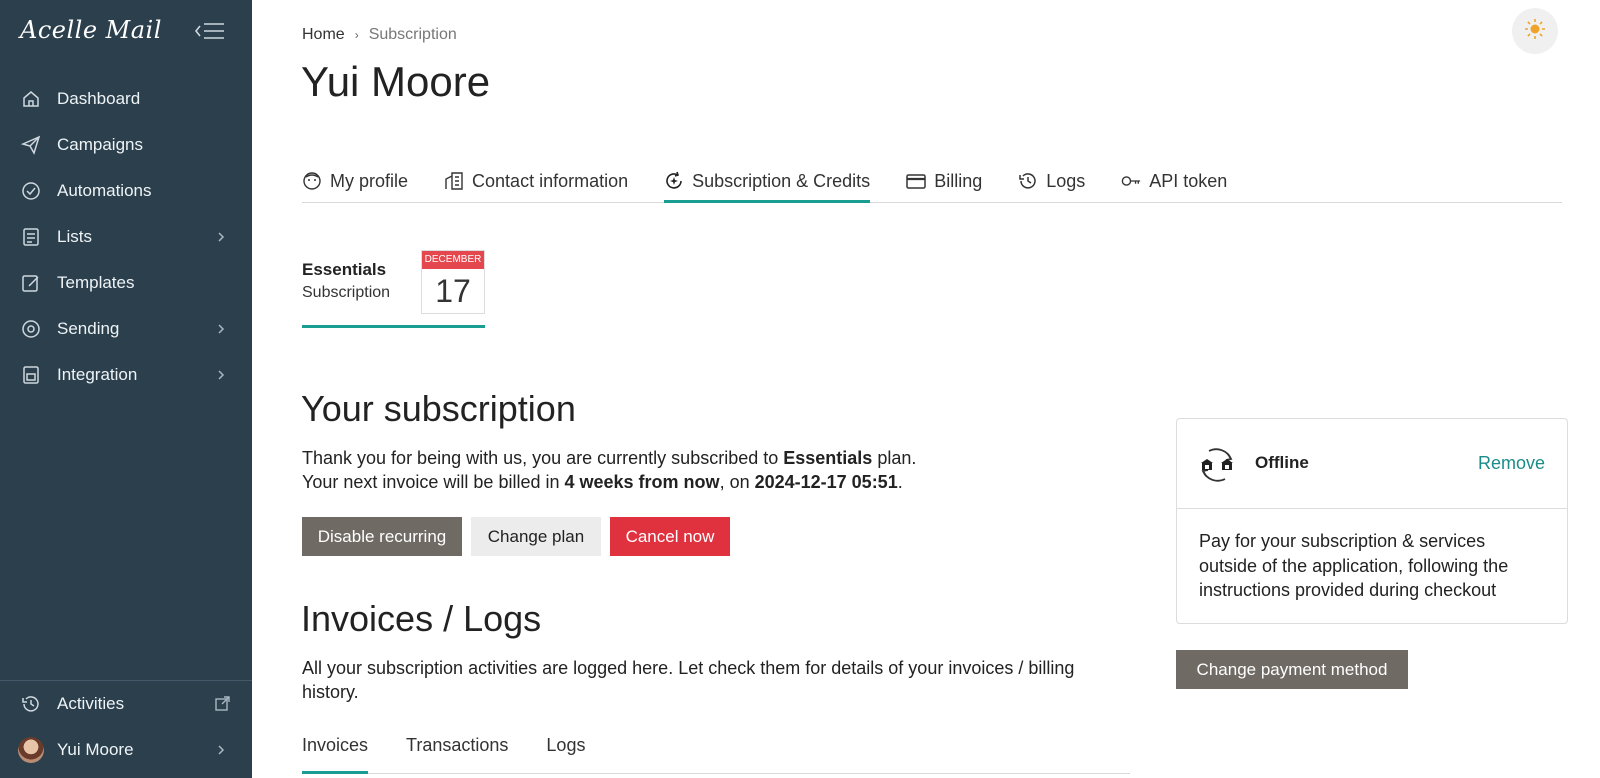  I want to click on integration-icon, so click(31, 375).